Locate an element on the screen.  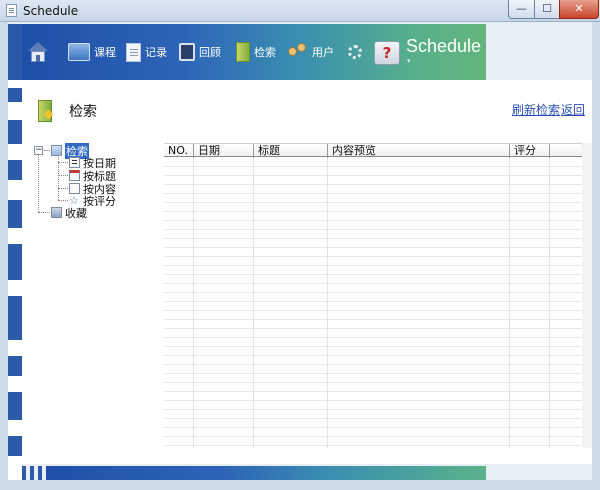
minimize-button: — is located at coordinates (521, 9).